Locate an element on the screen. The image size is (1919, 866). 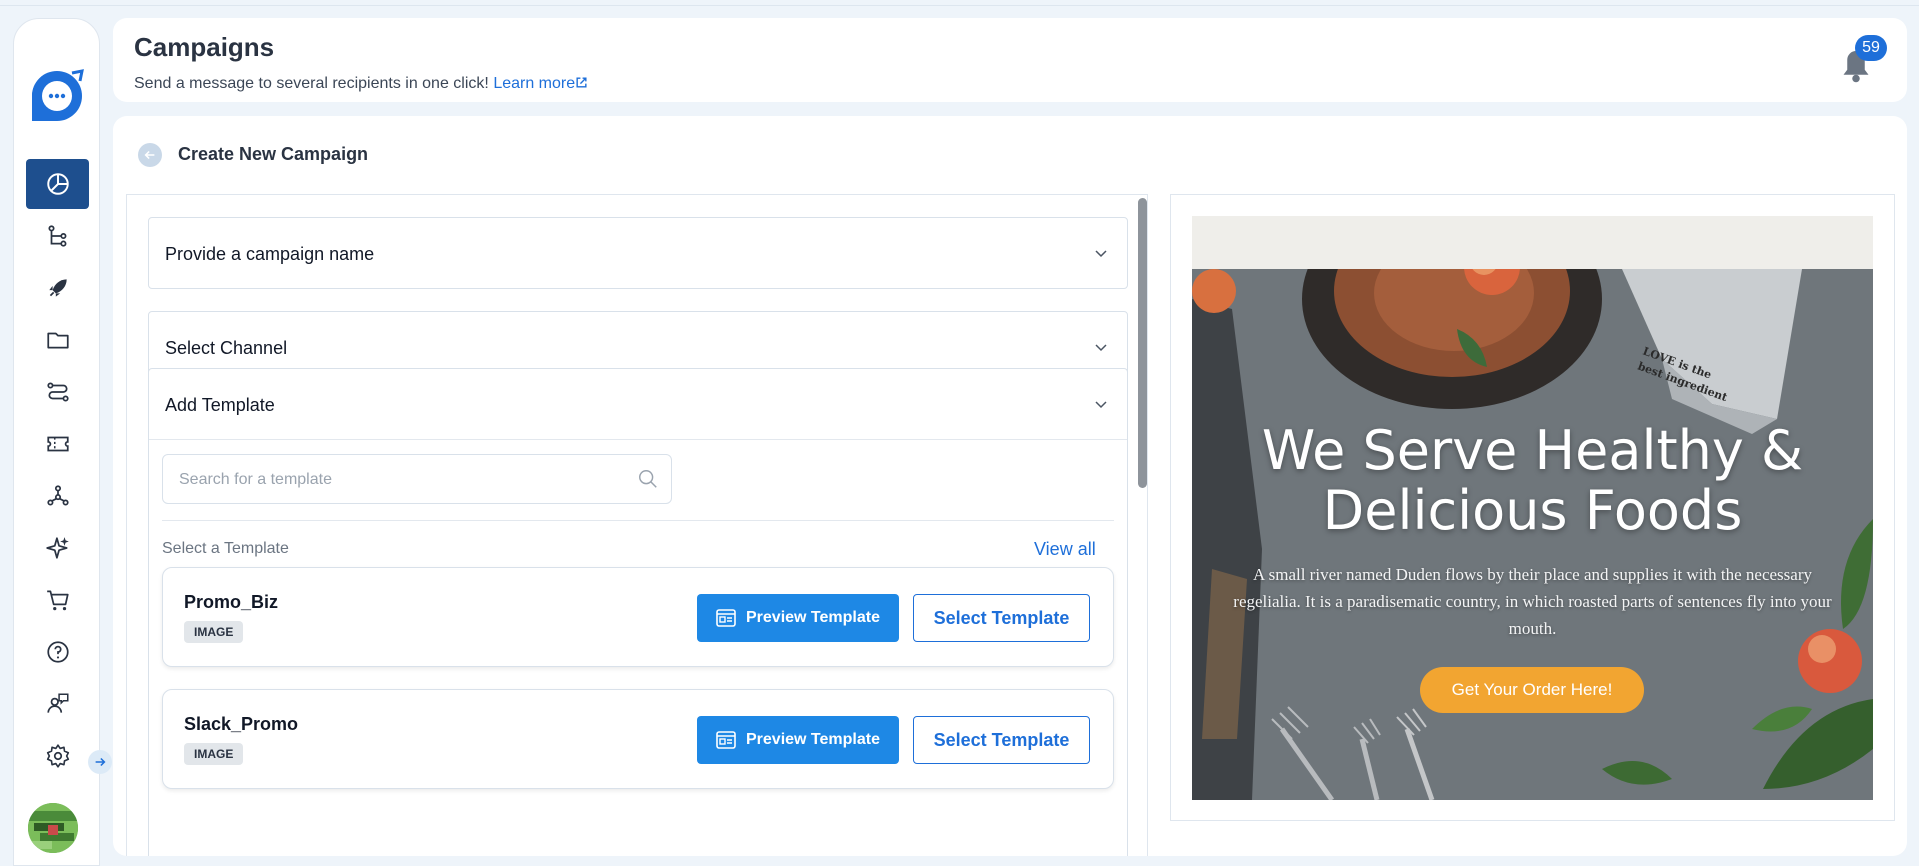
view-all-link: View all is located at coordinates (1065, 549).